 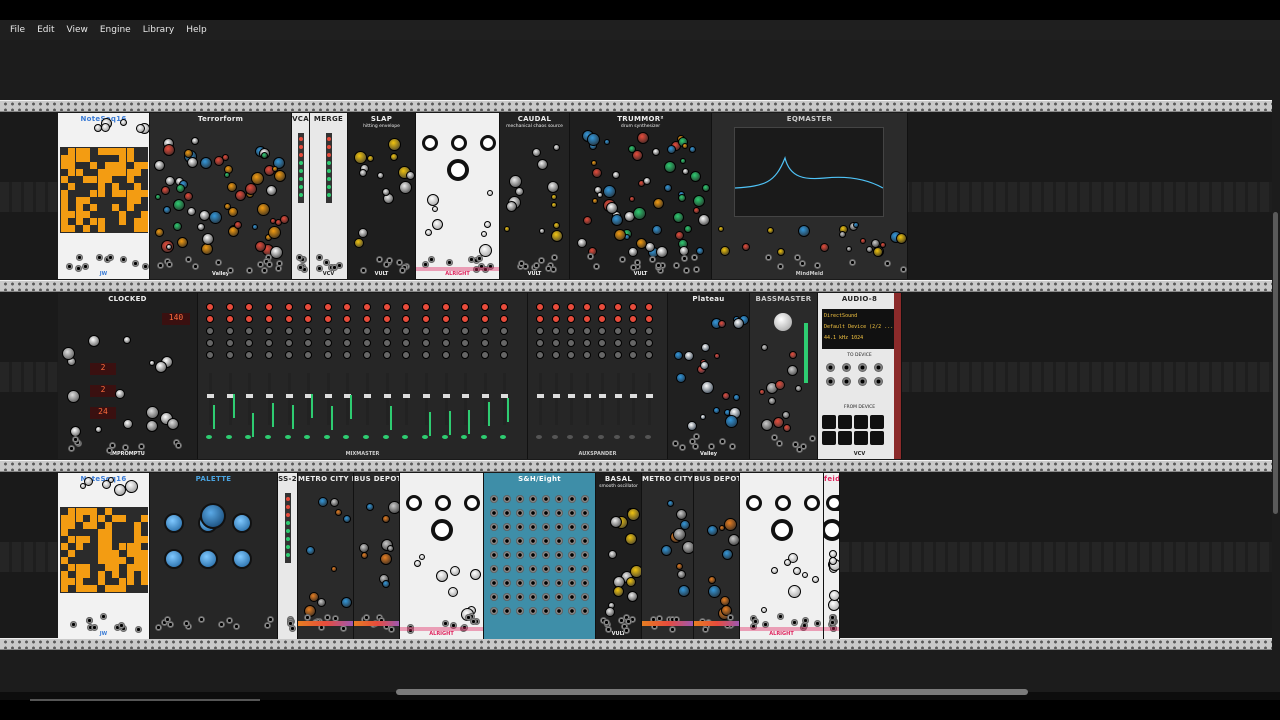 I want to click on menu-engine: Engine, so click(x=115, y=30).